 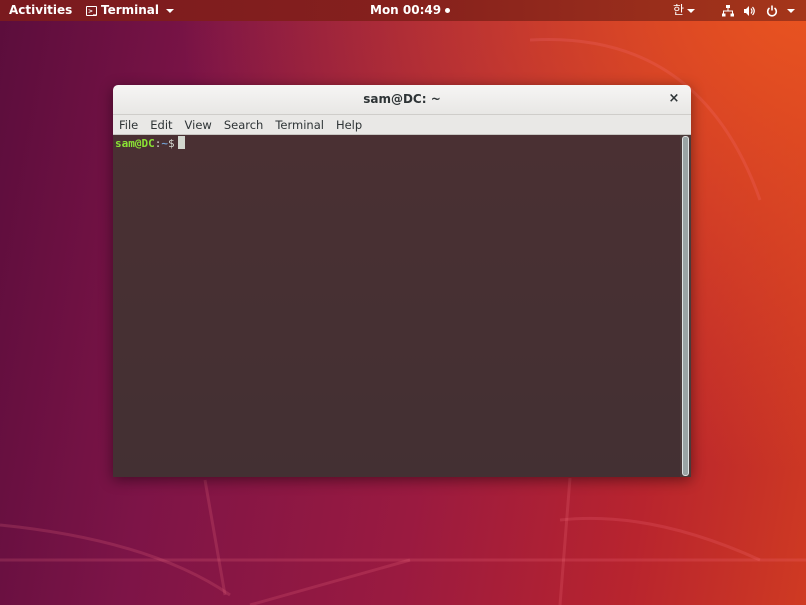 I want to click on input-method-label: 한, so click(x=679, y=10).